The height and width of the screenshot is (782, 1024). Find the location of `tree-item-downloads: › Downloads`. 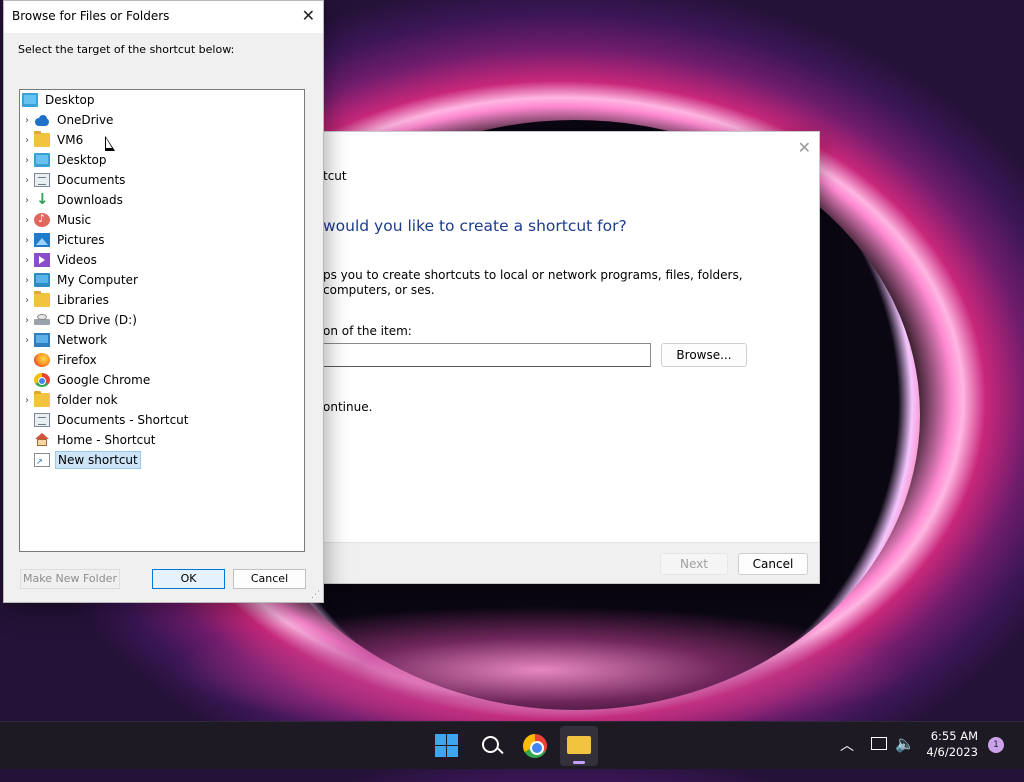

tree-item-downloads: › Downloads is located at coordinates (72, 200).